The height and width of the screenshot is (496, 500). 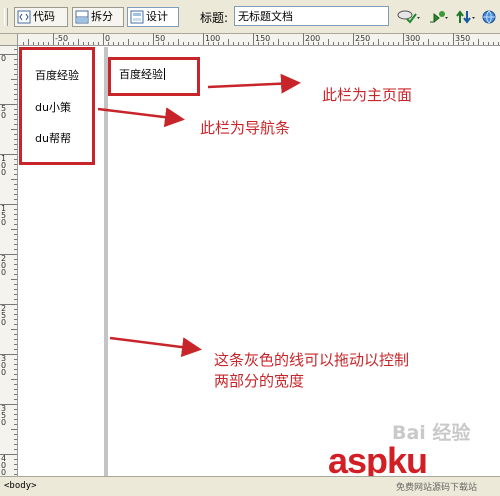 What do you see at coordinates (141, 117) in the screenshot?
I see `nav-note-arrow` at bounding box center [141, 117].